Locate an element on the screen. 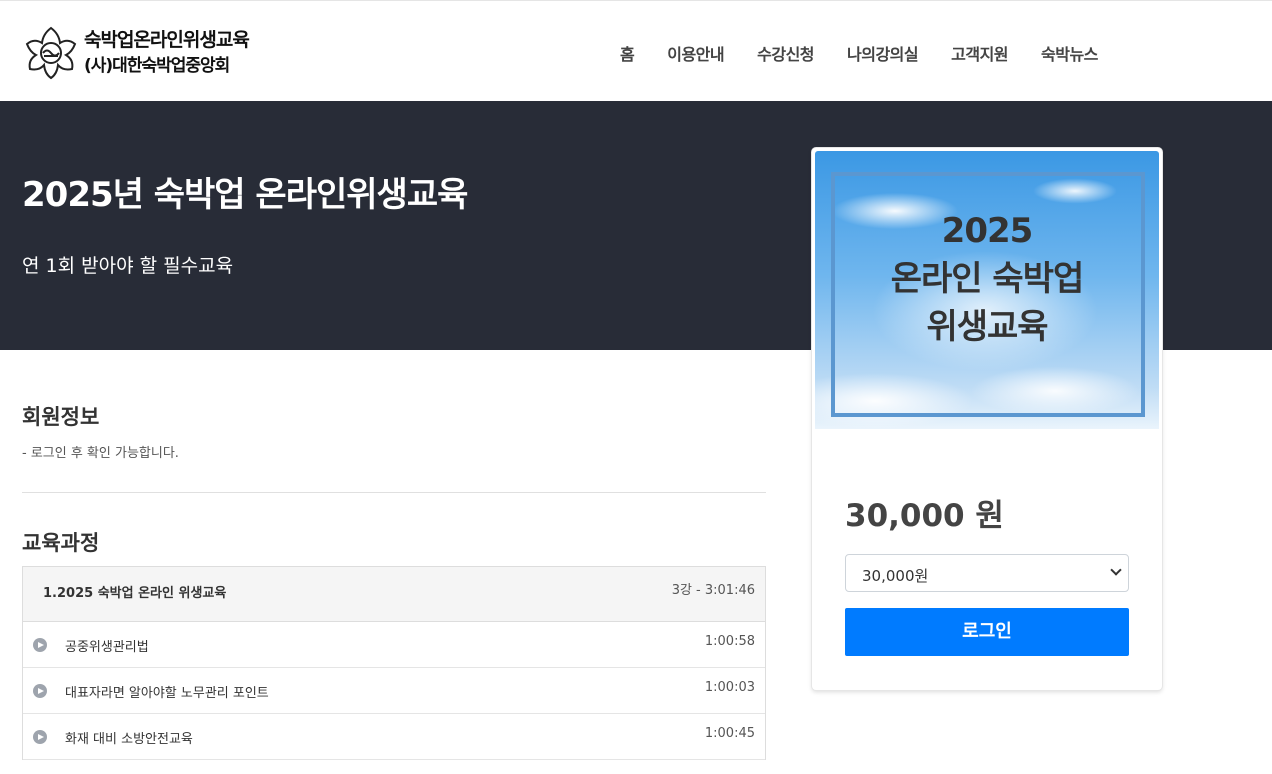 The height and width of the screenshot is (774, 1272). lesson-title: 대표자라면 알아야할 노무관리 포인트 is located at coordinates (167, 693).